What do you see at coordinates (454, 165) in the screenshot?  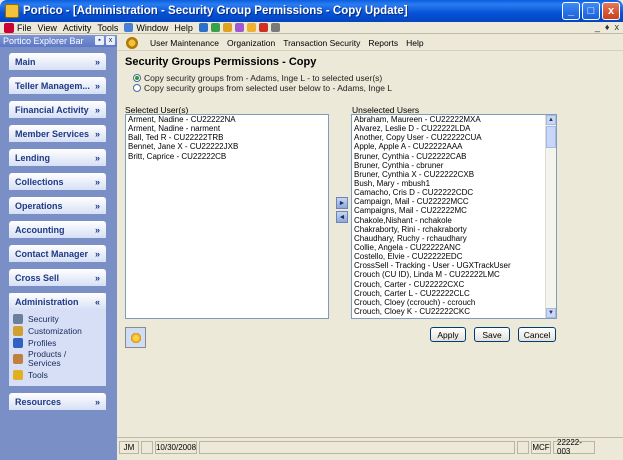 I see `list-item: Bruner, Cynthia - cbruner` at bounding box center [454, 165].